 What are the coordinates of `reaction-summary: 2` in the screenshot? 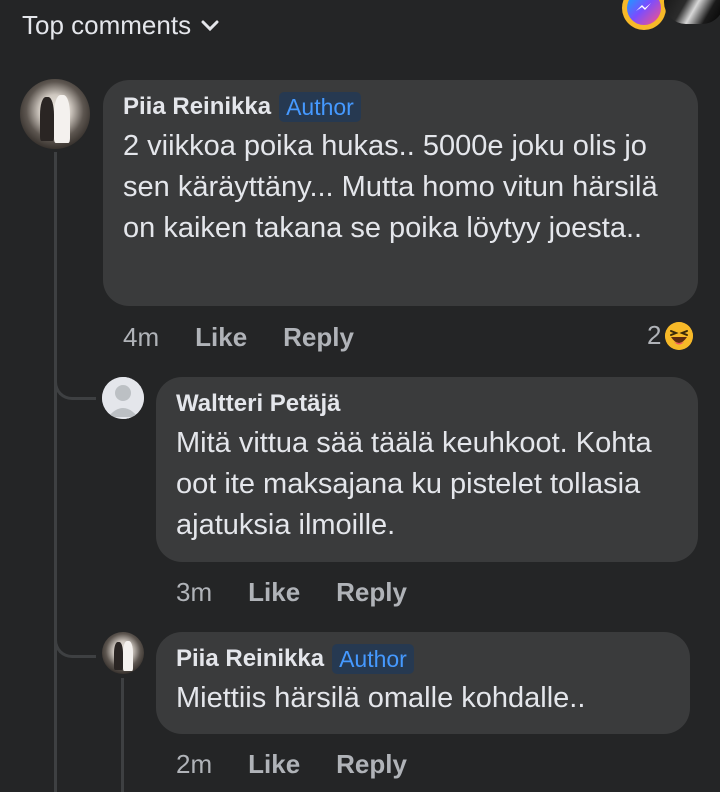 It's located at (670, 335).